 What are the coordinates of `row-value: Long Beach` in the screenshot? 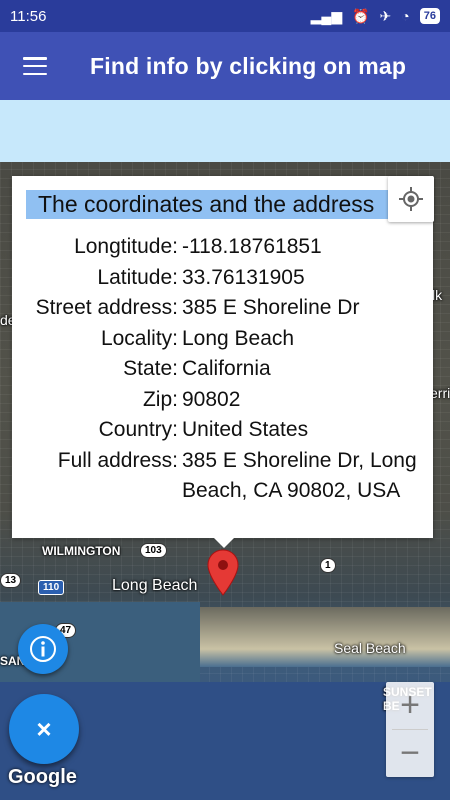 It's located at (238, 338).